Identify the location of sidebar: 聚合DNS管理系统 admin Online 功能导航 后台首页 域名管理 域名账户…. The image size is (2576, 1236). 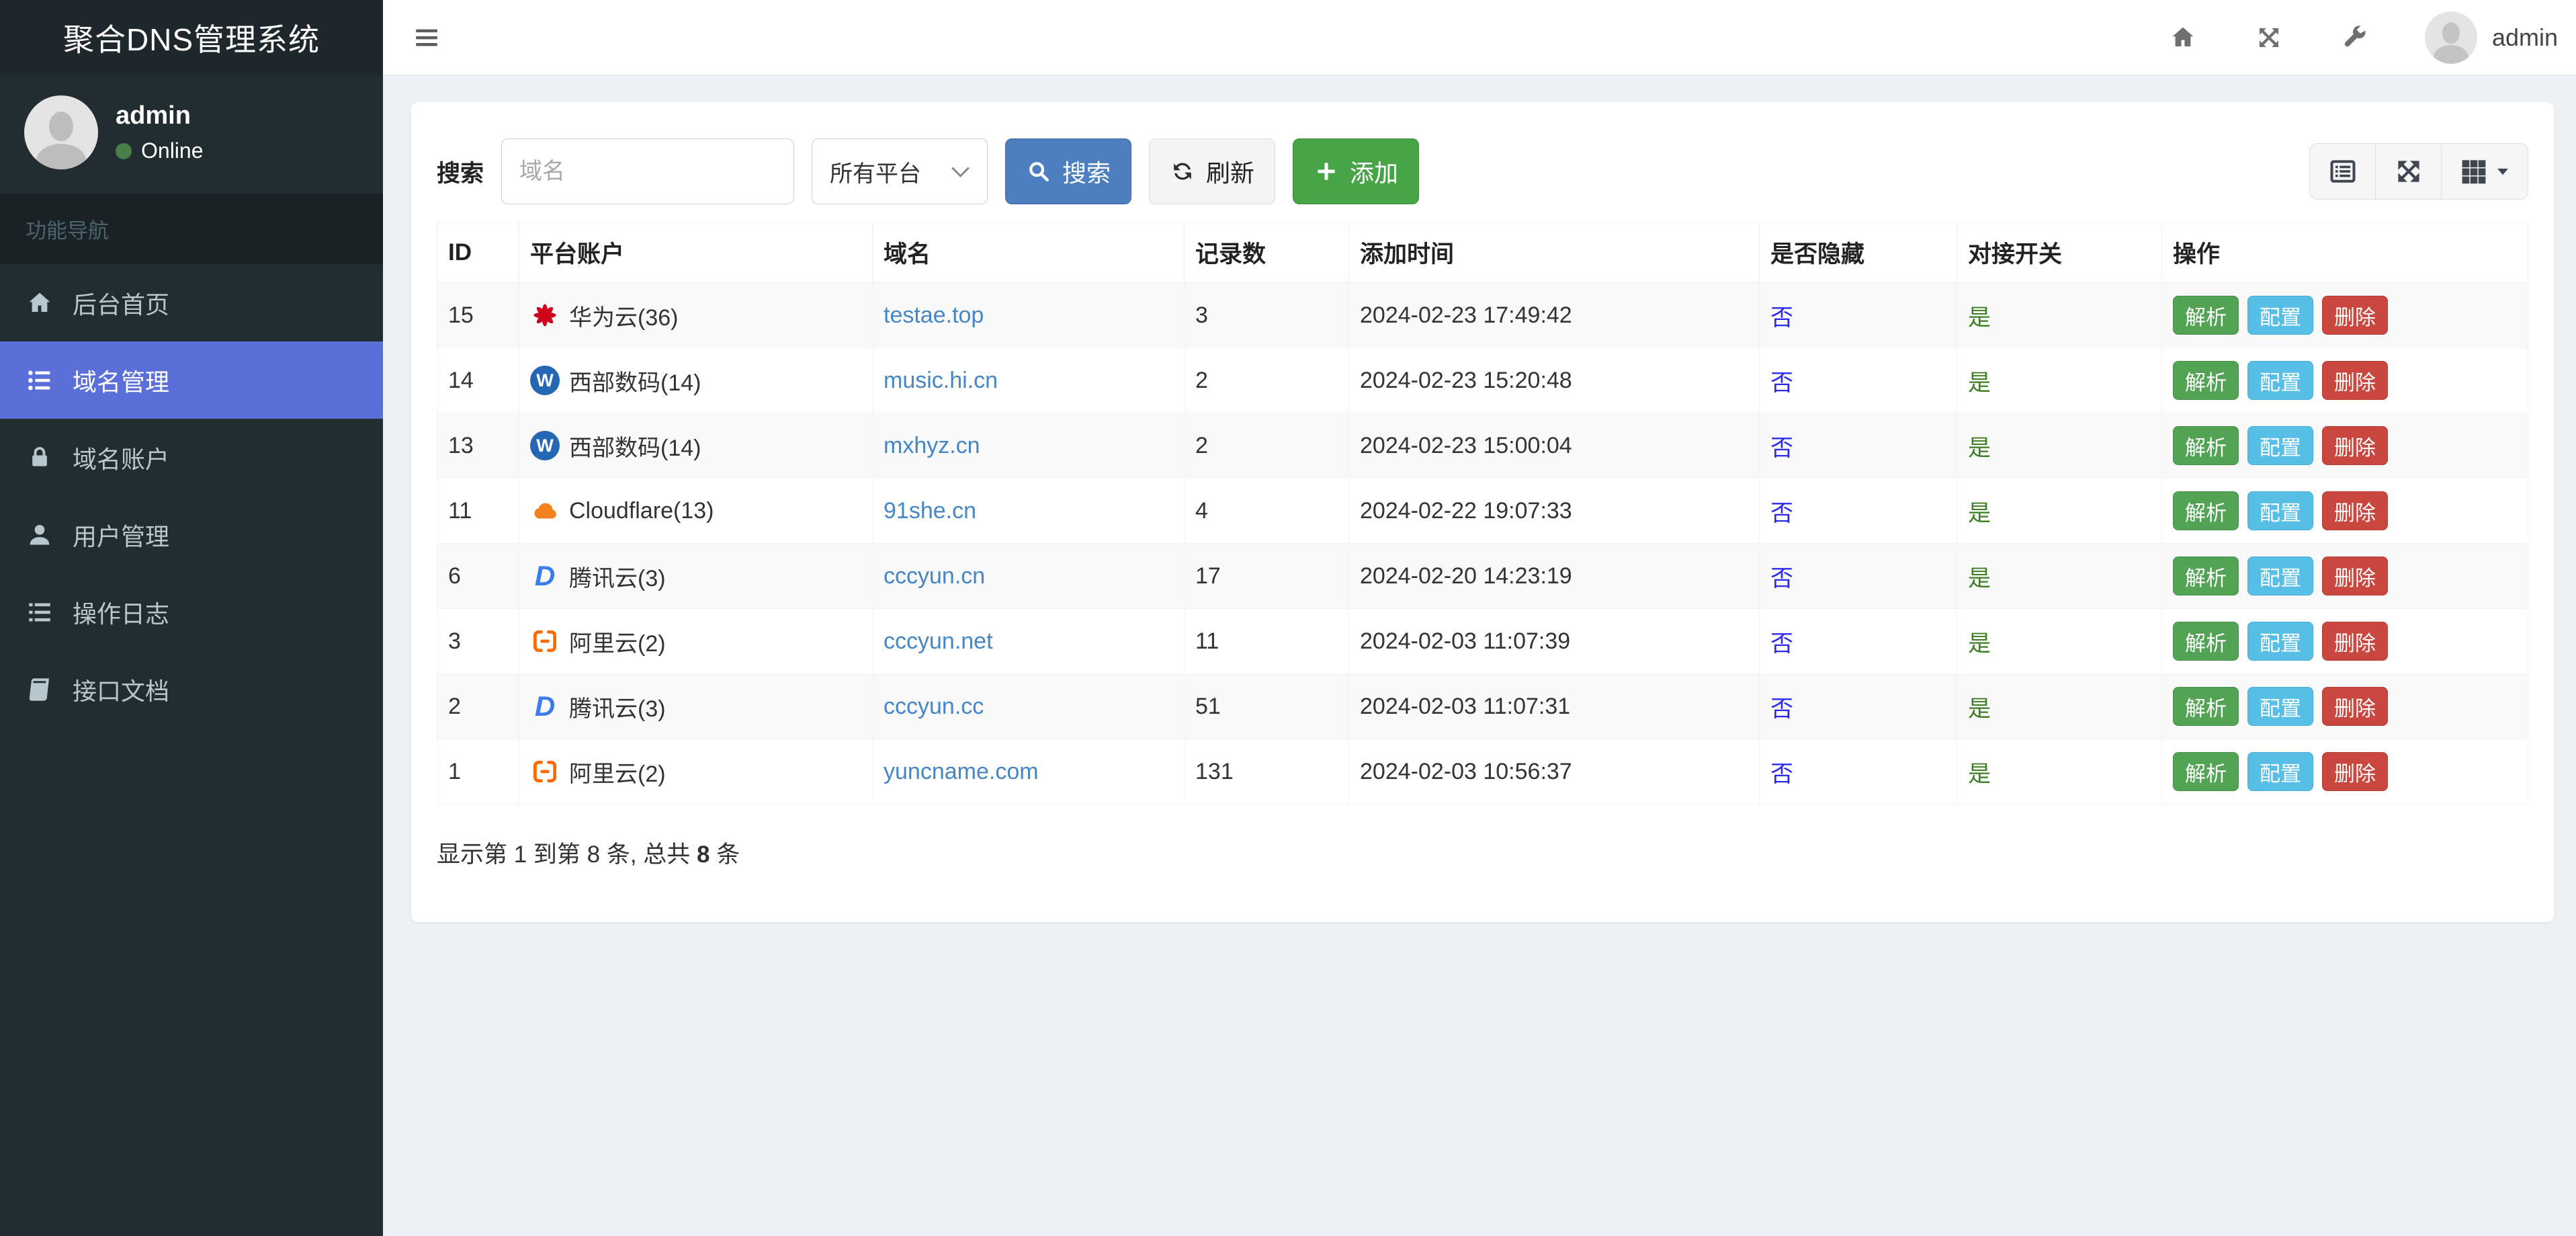
(191, 618).